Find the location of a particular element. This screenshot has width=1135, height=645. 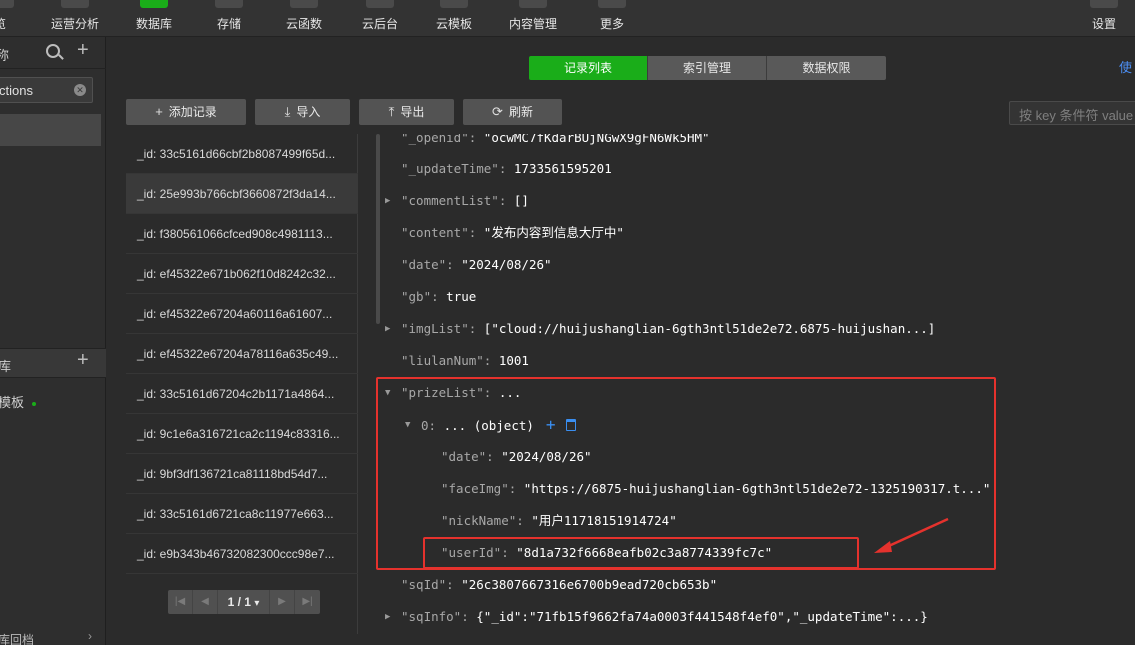

toolbar-overview: 览 is located at coordinates (7, 18).